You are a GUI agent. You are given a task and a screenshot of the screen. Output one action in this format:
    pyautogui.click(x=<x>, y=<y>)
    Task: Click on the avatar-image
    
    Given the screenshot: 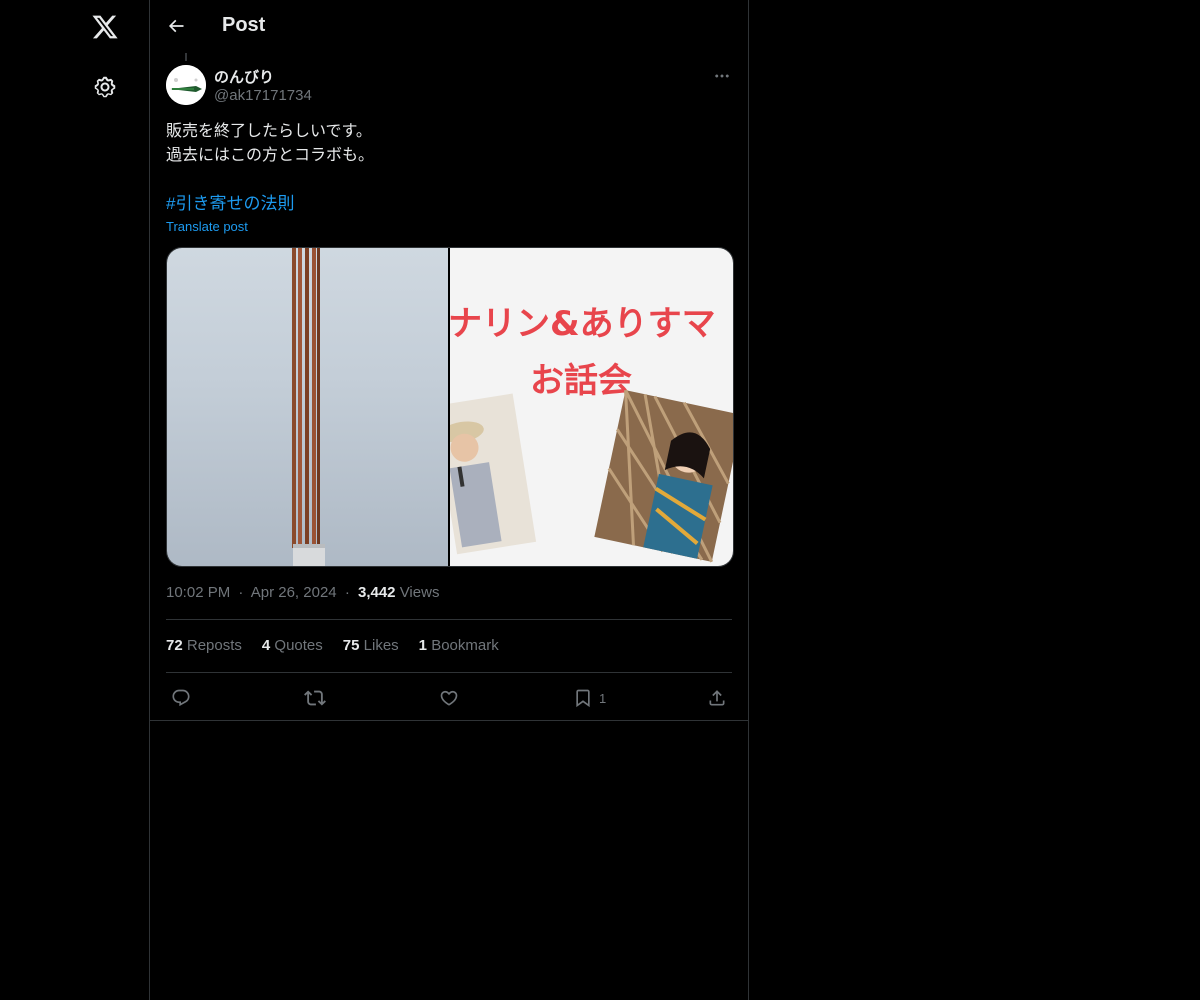 What is the action you would take?
    pyautogui.click(x=186, y=85)
    